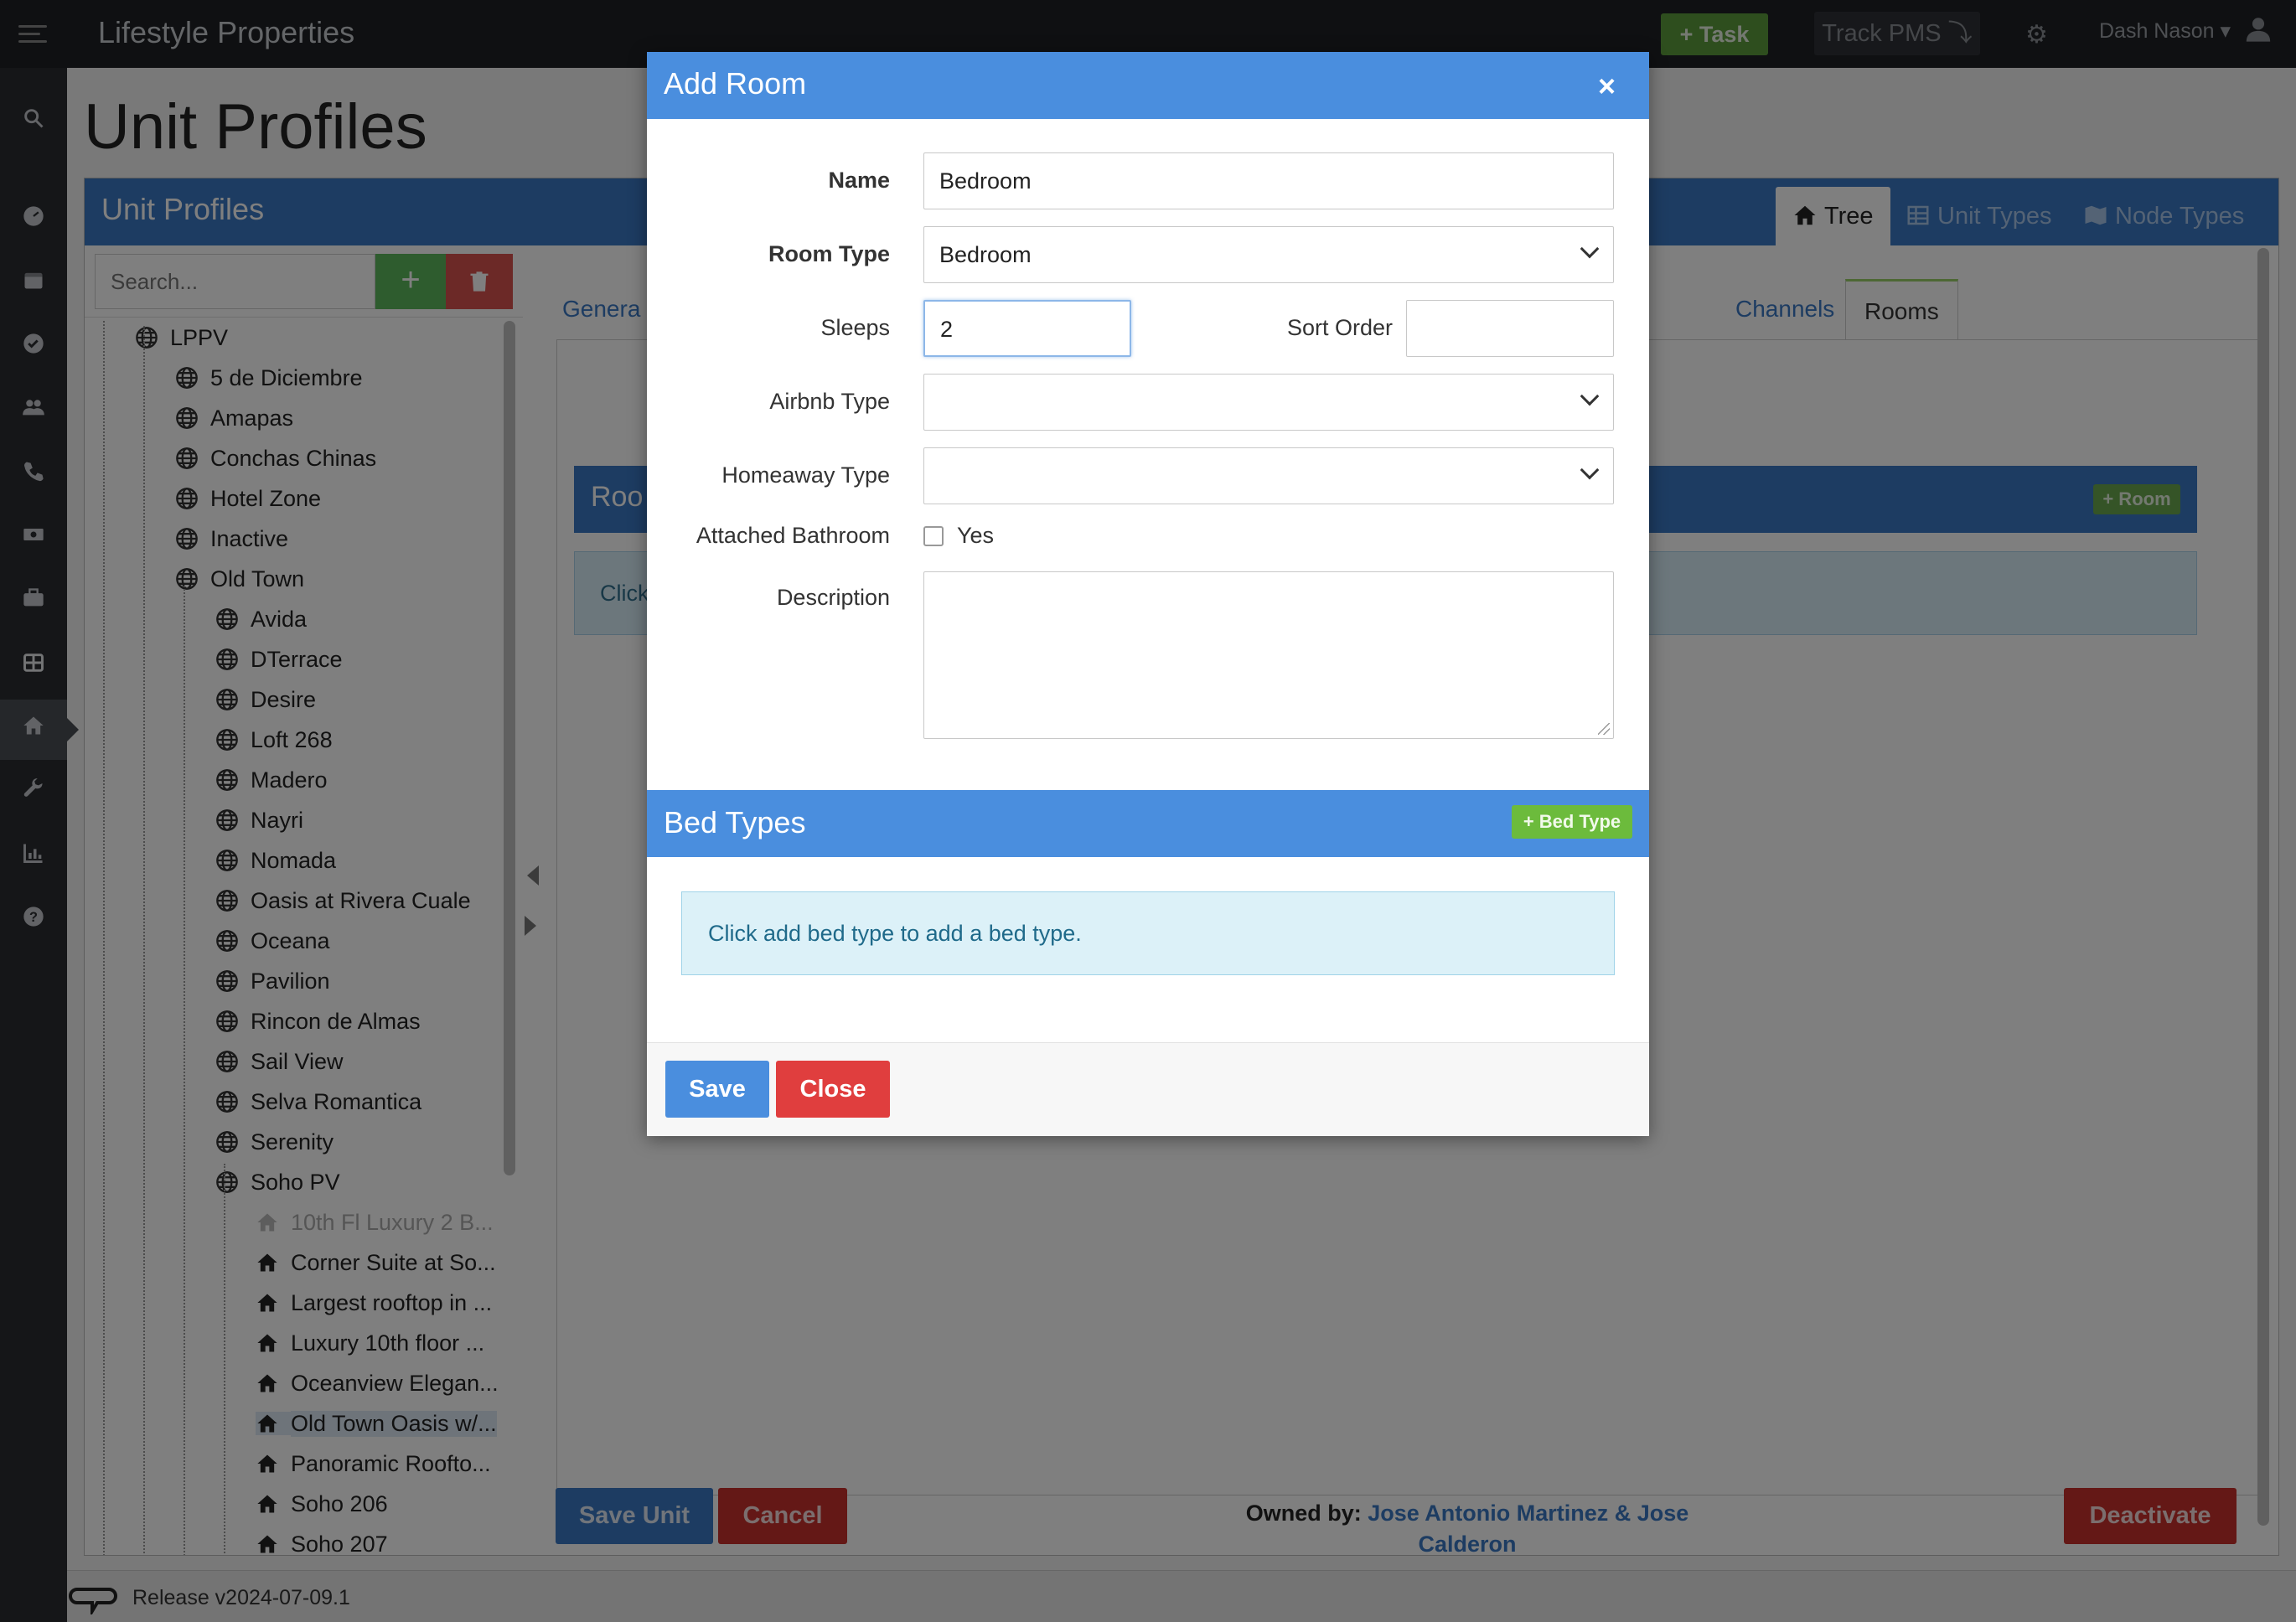  Describe the element at coordinates (986, 254) in the screenshot. I see `room-type-value: Bedroom` at that location.